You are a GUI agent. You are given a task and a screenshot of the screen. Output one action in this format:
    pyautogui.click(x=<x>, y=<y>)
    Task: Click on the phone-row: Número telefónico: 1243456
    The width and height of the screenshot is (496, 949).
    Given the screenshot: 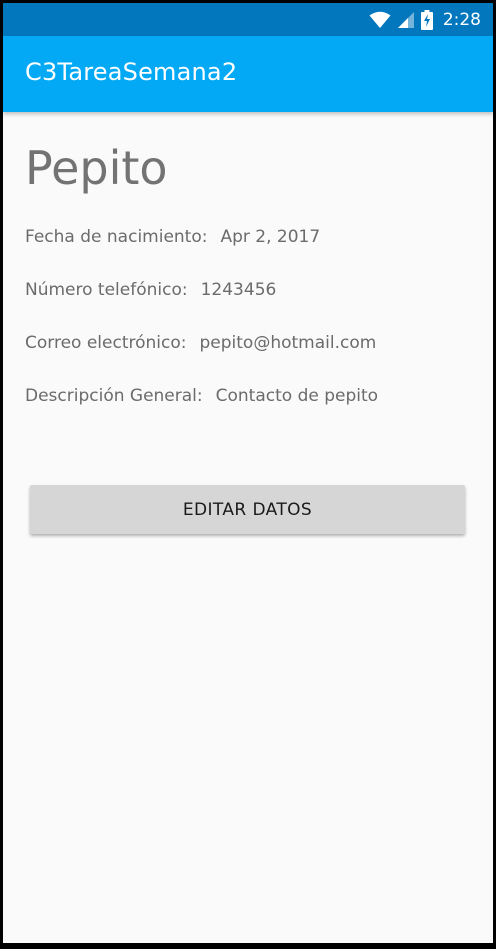 What is the action you would take?
    pyautogui.click(x=150, y=290)
    